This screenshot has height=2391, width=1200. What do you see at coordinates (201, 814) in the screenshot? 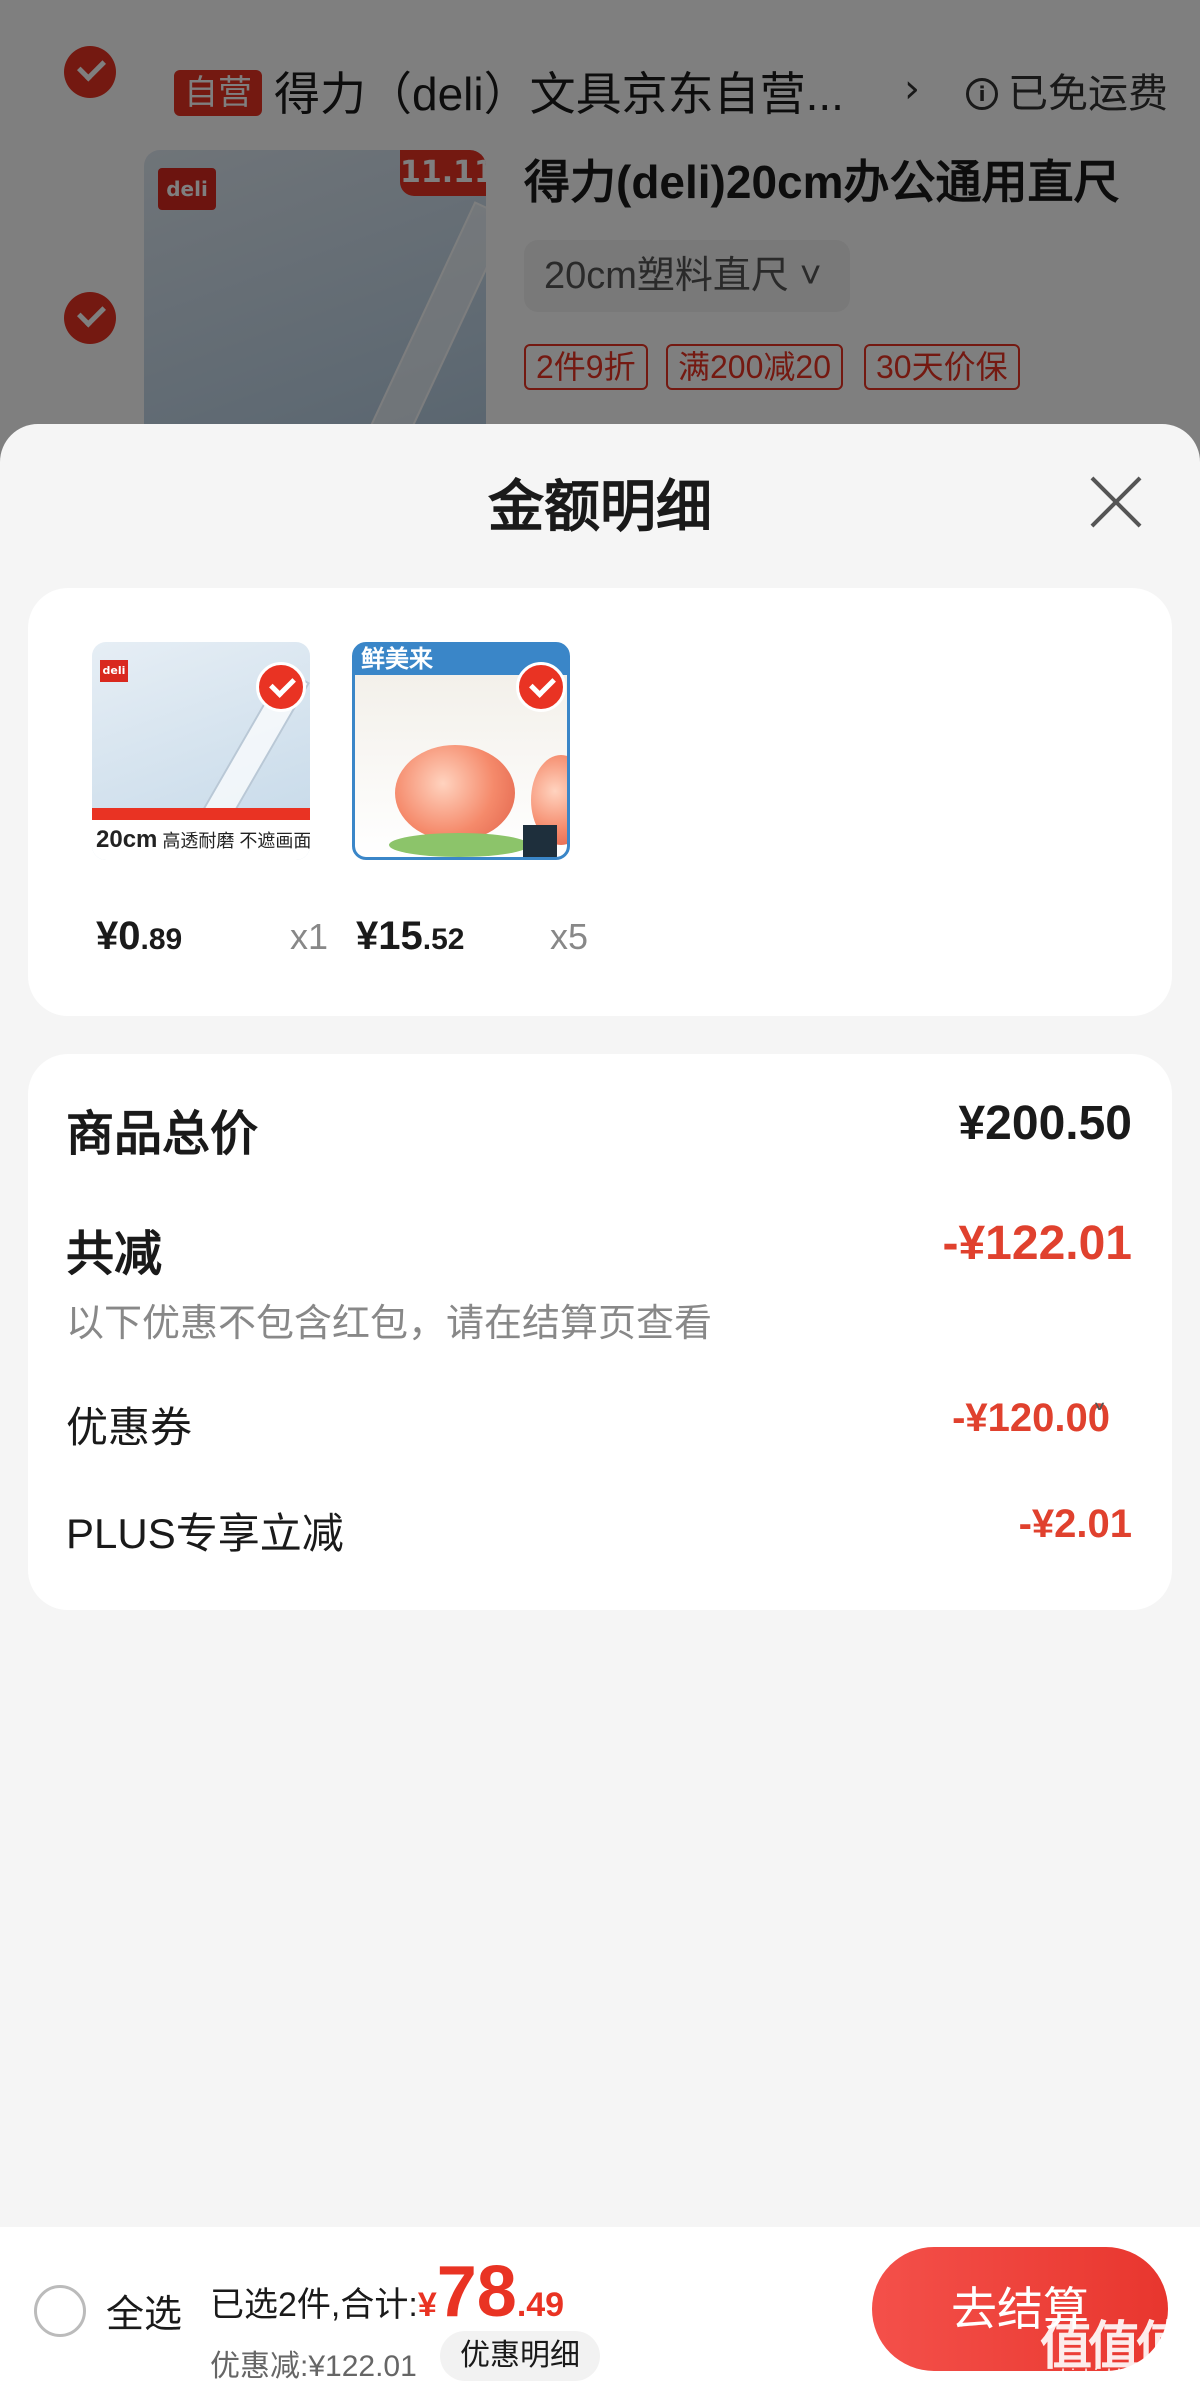
I see `thumb-bar` at bounding box center [201, 814].